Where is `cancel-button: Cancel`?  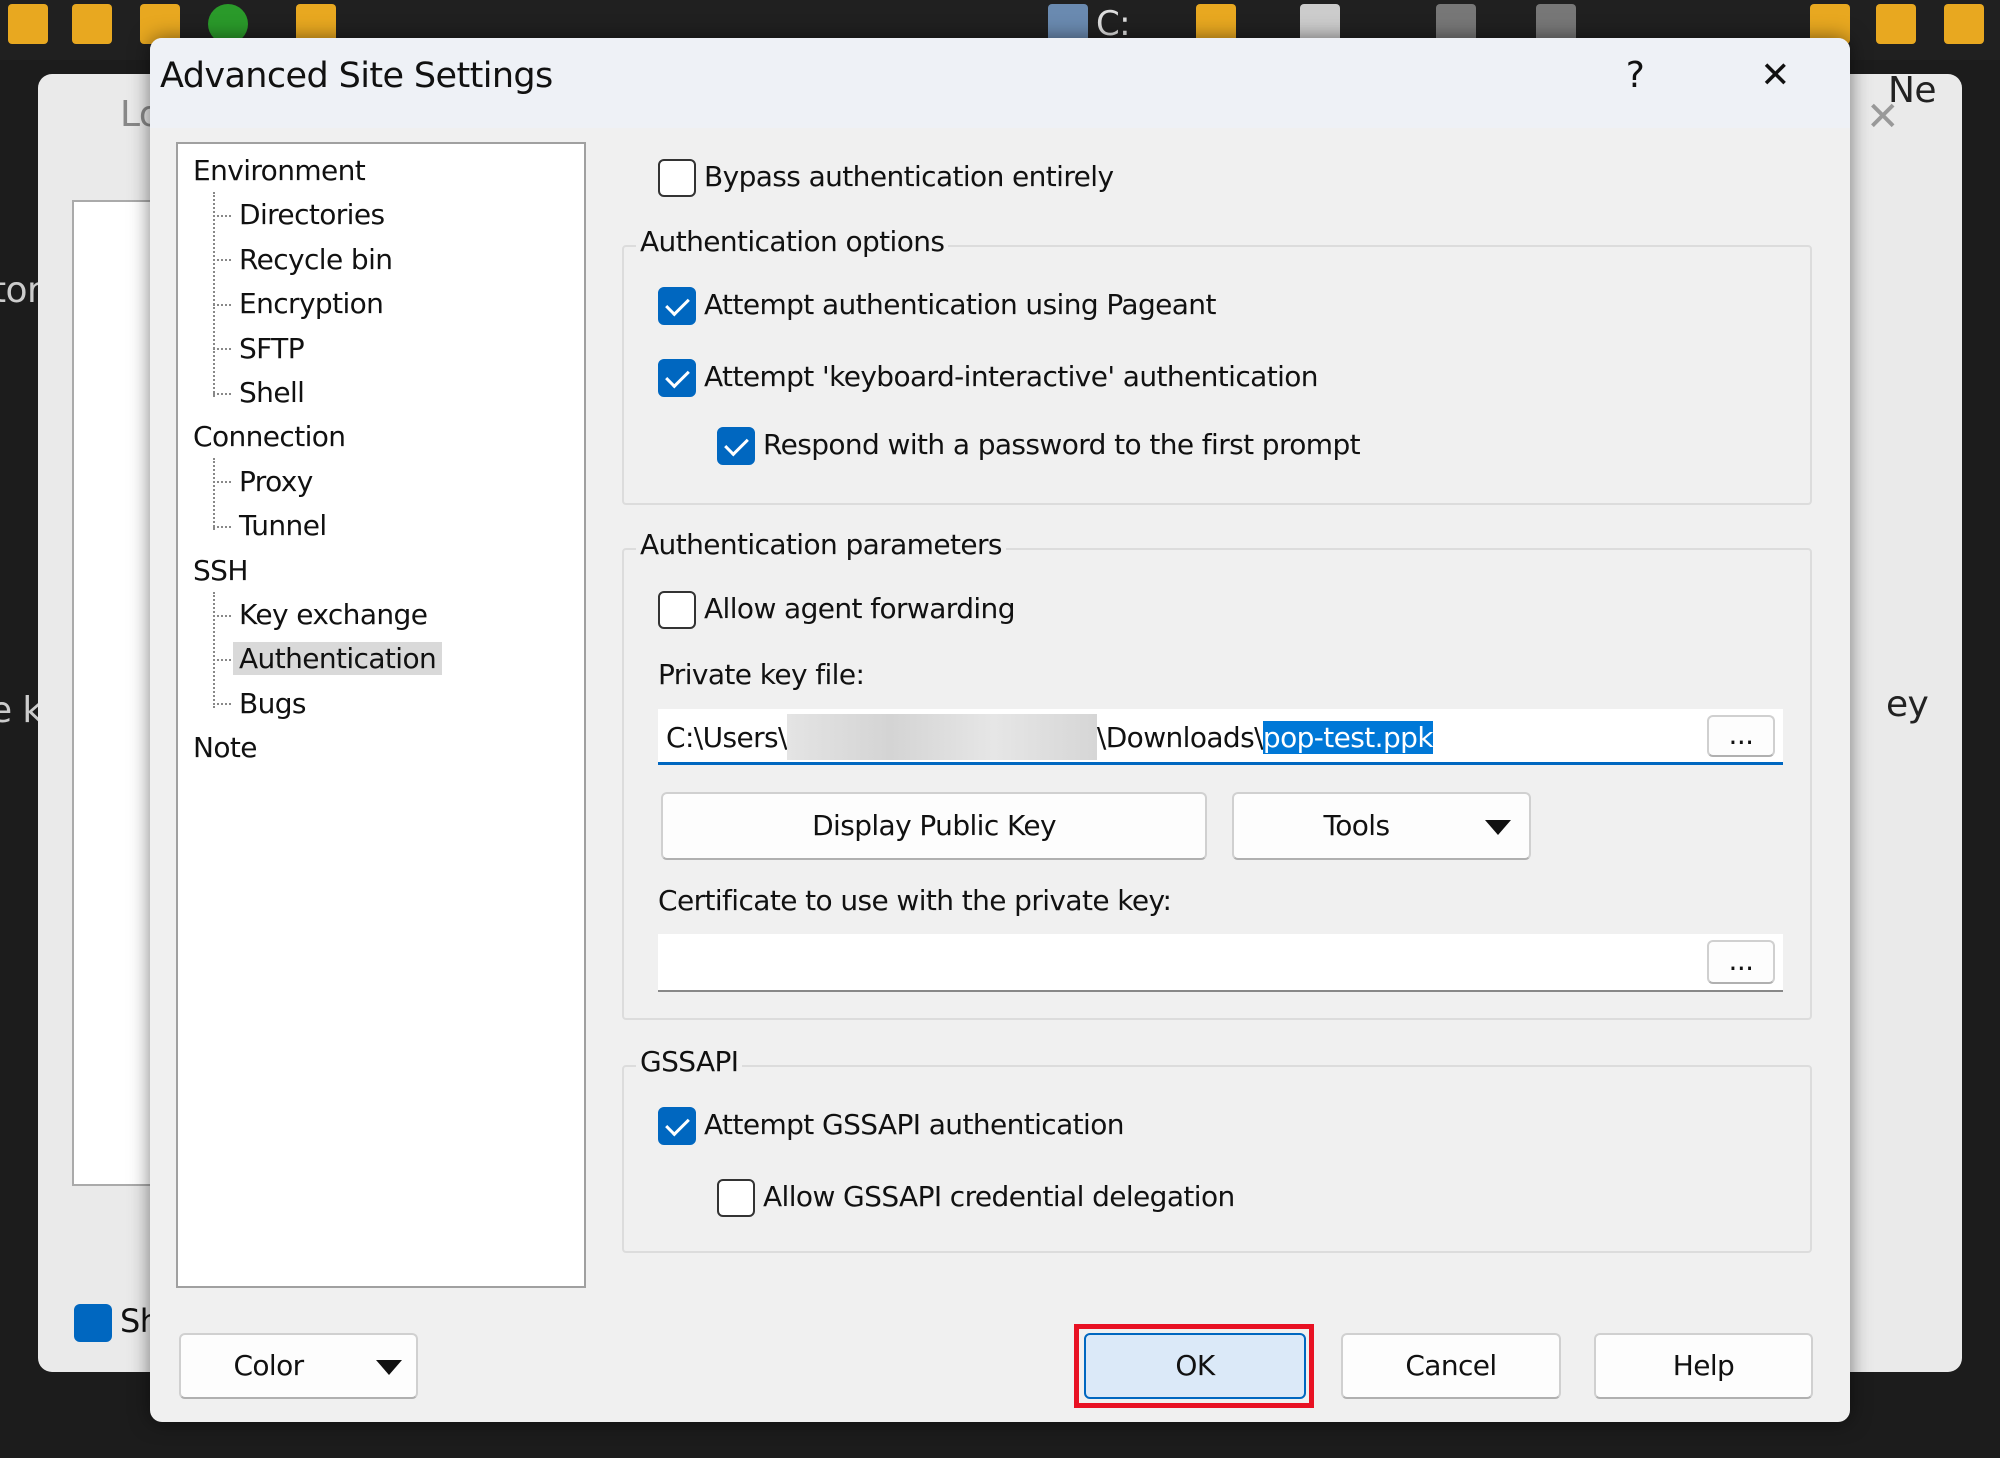 cancel-button: Cancel is located at coordinates (1451, 1366).